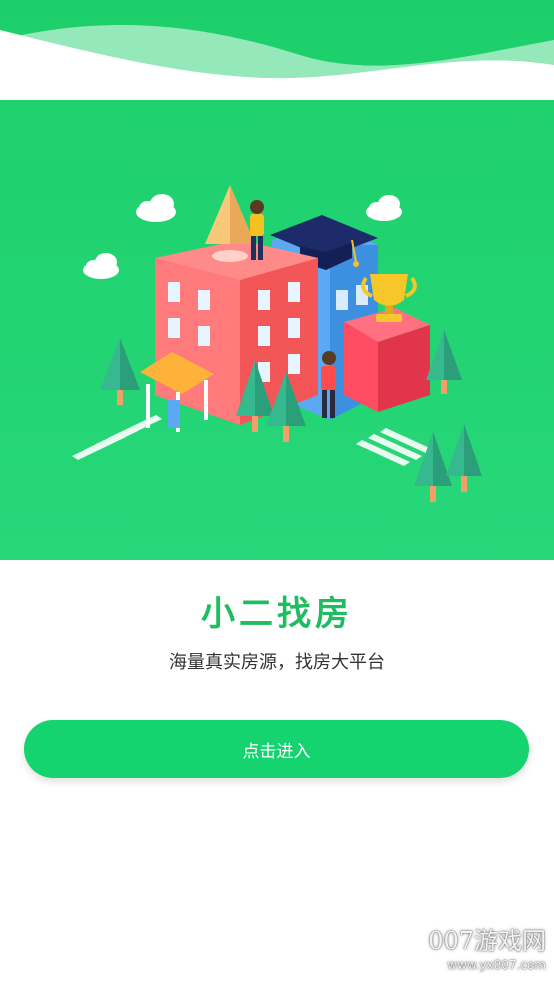 The width and height of the screenshot is (554, 986). Describe the element at coordinates (496, 965) in the screenshot. I see `watermark-url: www.yx007.com` at that location.